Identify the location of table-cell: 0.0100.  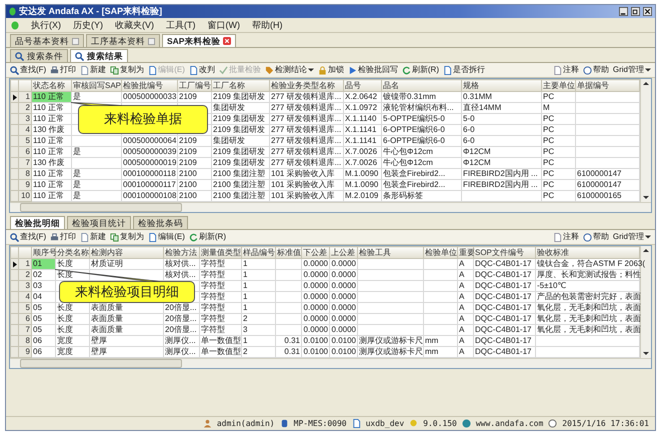
(344, 340).